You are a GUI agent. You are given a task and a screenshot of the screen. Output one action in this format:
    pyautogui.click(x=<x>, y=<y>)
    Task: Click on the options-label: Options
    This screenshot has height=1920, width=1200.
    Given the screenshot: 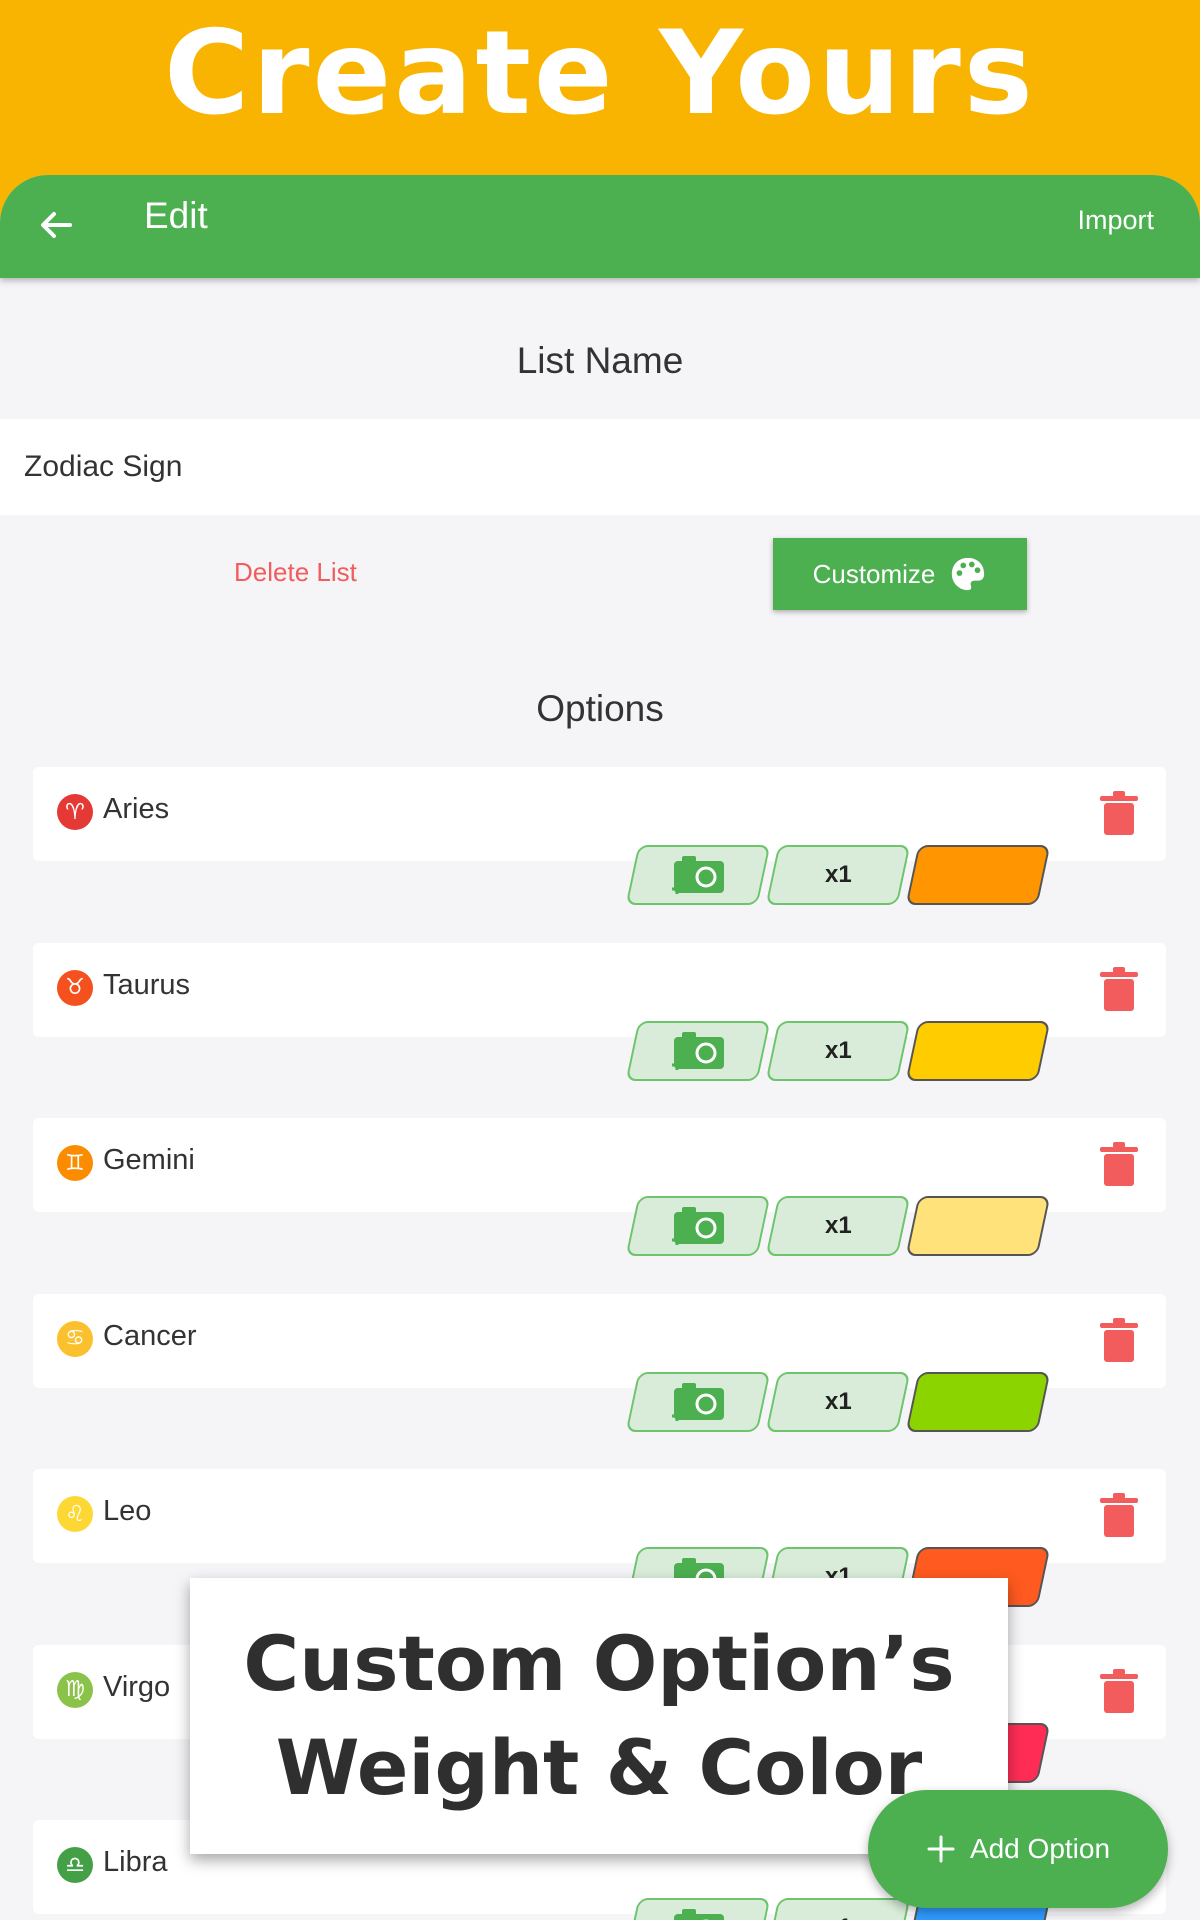 What is the action you would take?
    pyautogui.click(x=600, y=708)
    